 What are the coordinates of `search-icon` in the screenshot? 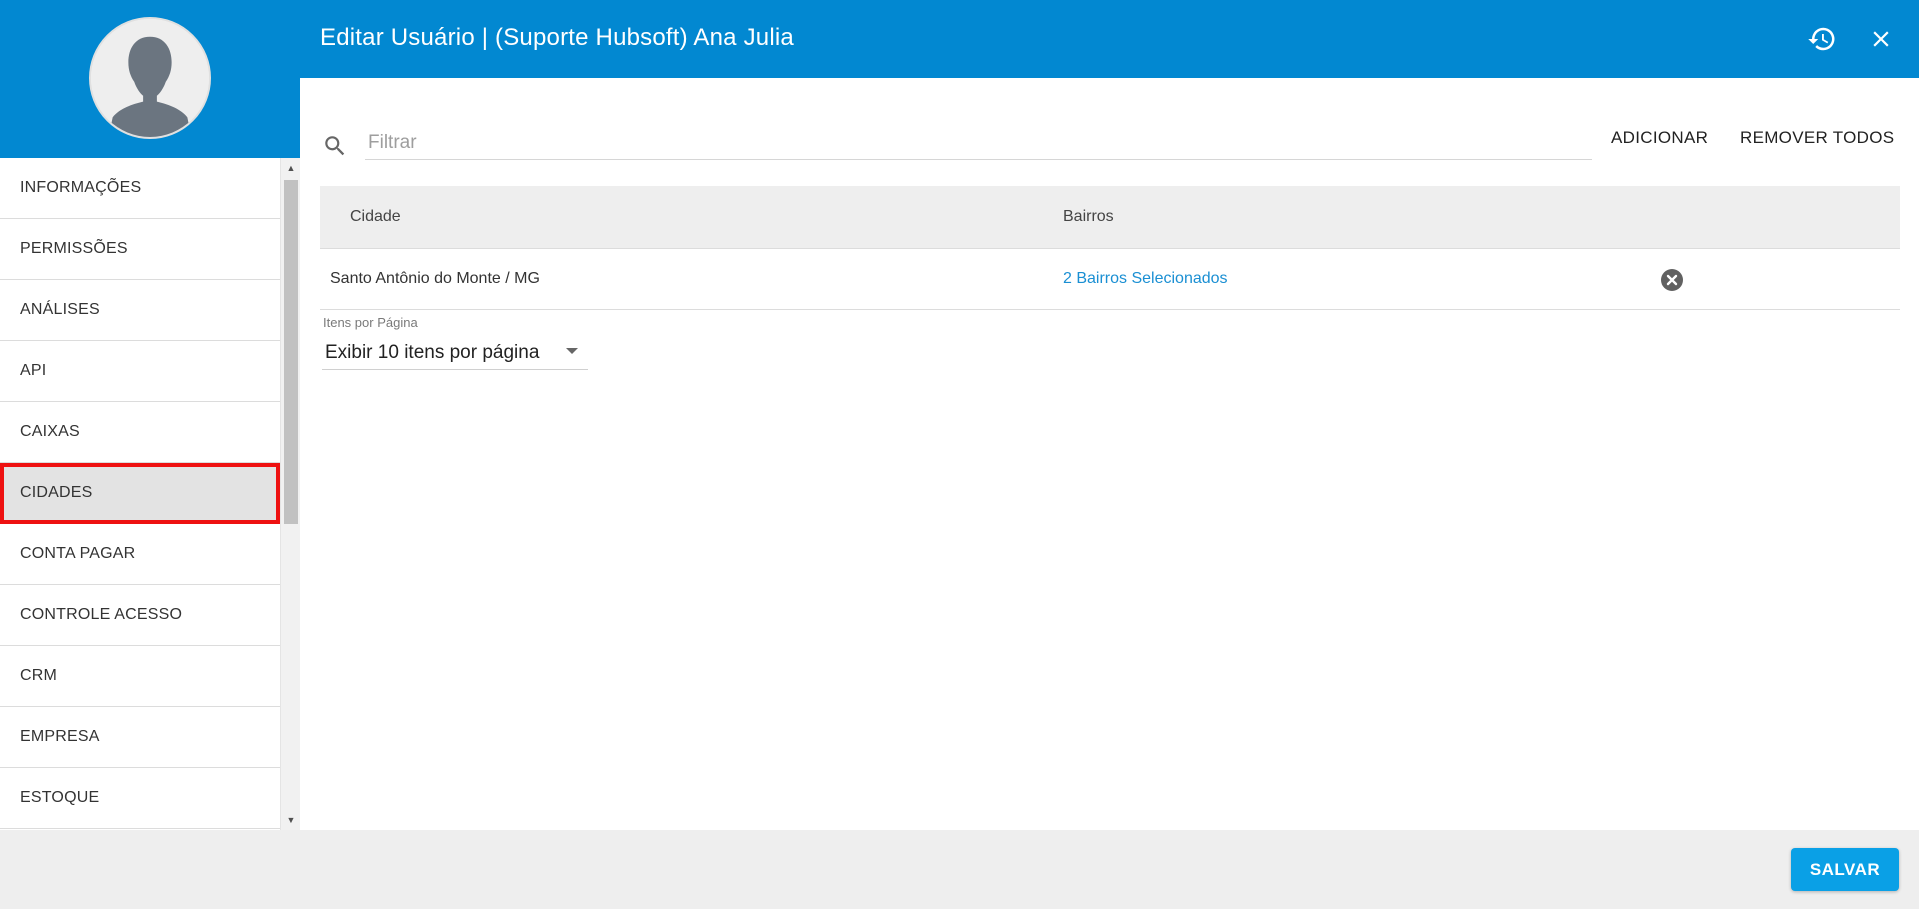 It's located at (335, 146).